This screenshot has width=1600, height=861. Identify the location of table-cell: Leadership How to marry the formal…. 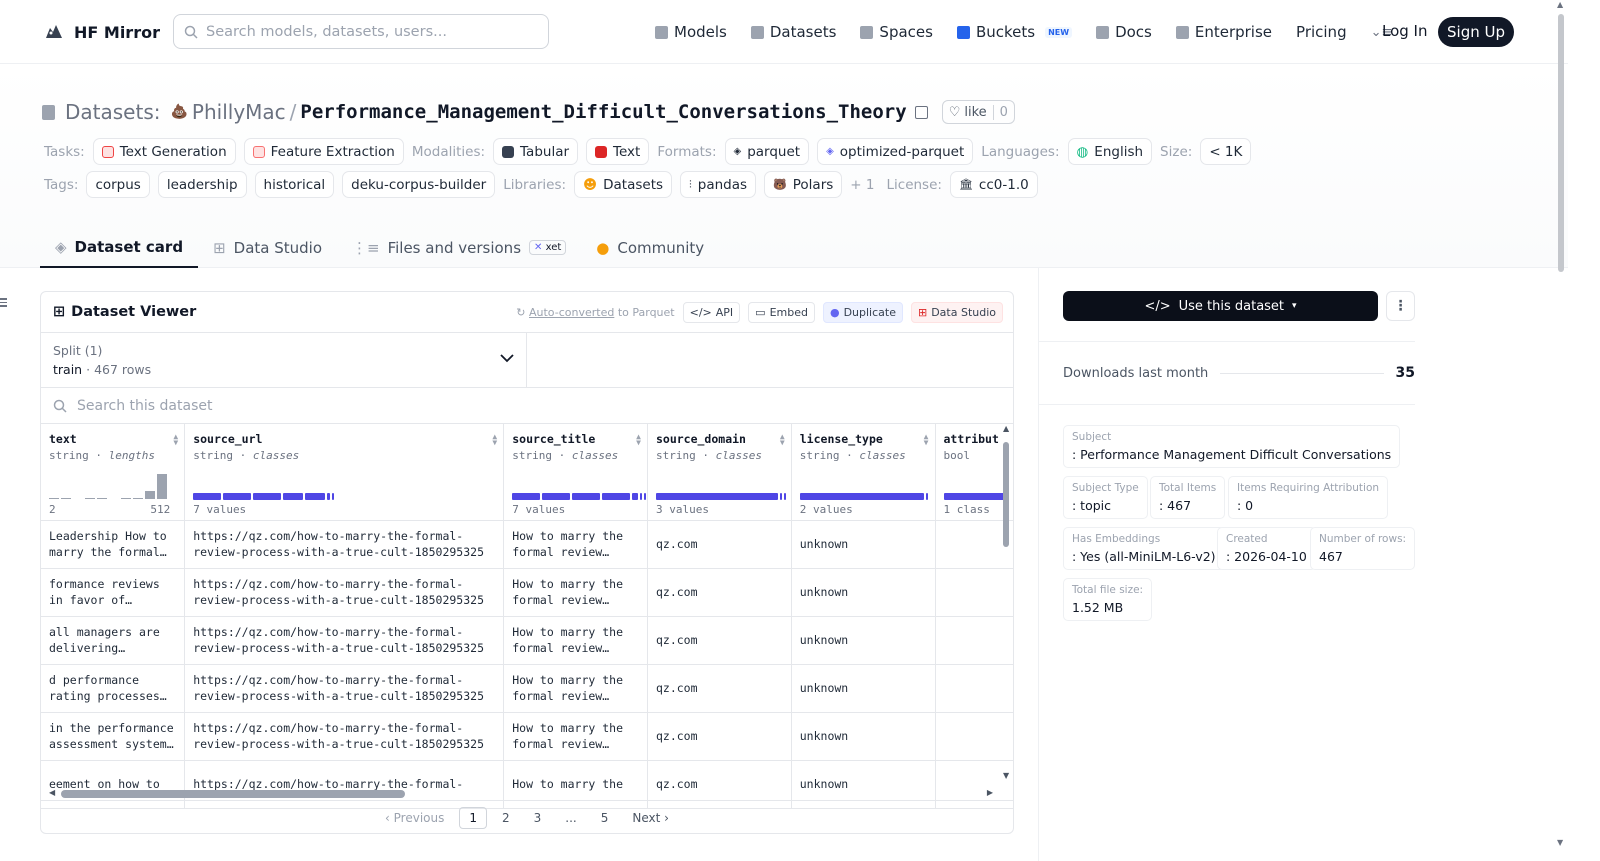
(113, 544).